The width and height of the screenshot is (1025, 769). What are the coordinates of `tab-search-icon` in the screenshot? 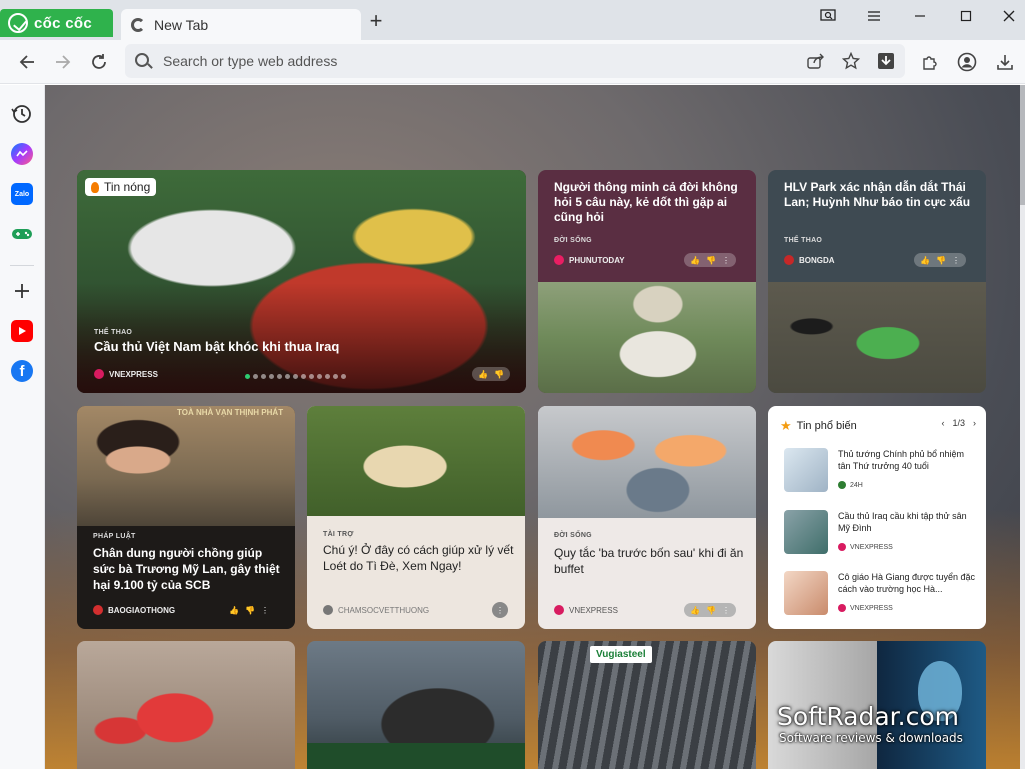 It's located at (828, 16).